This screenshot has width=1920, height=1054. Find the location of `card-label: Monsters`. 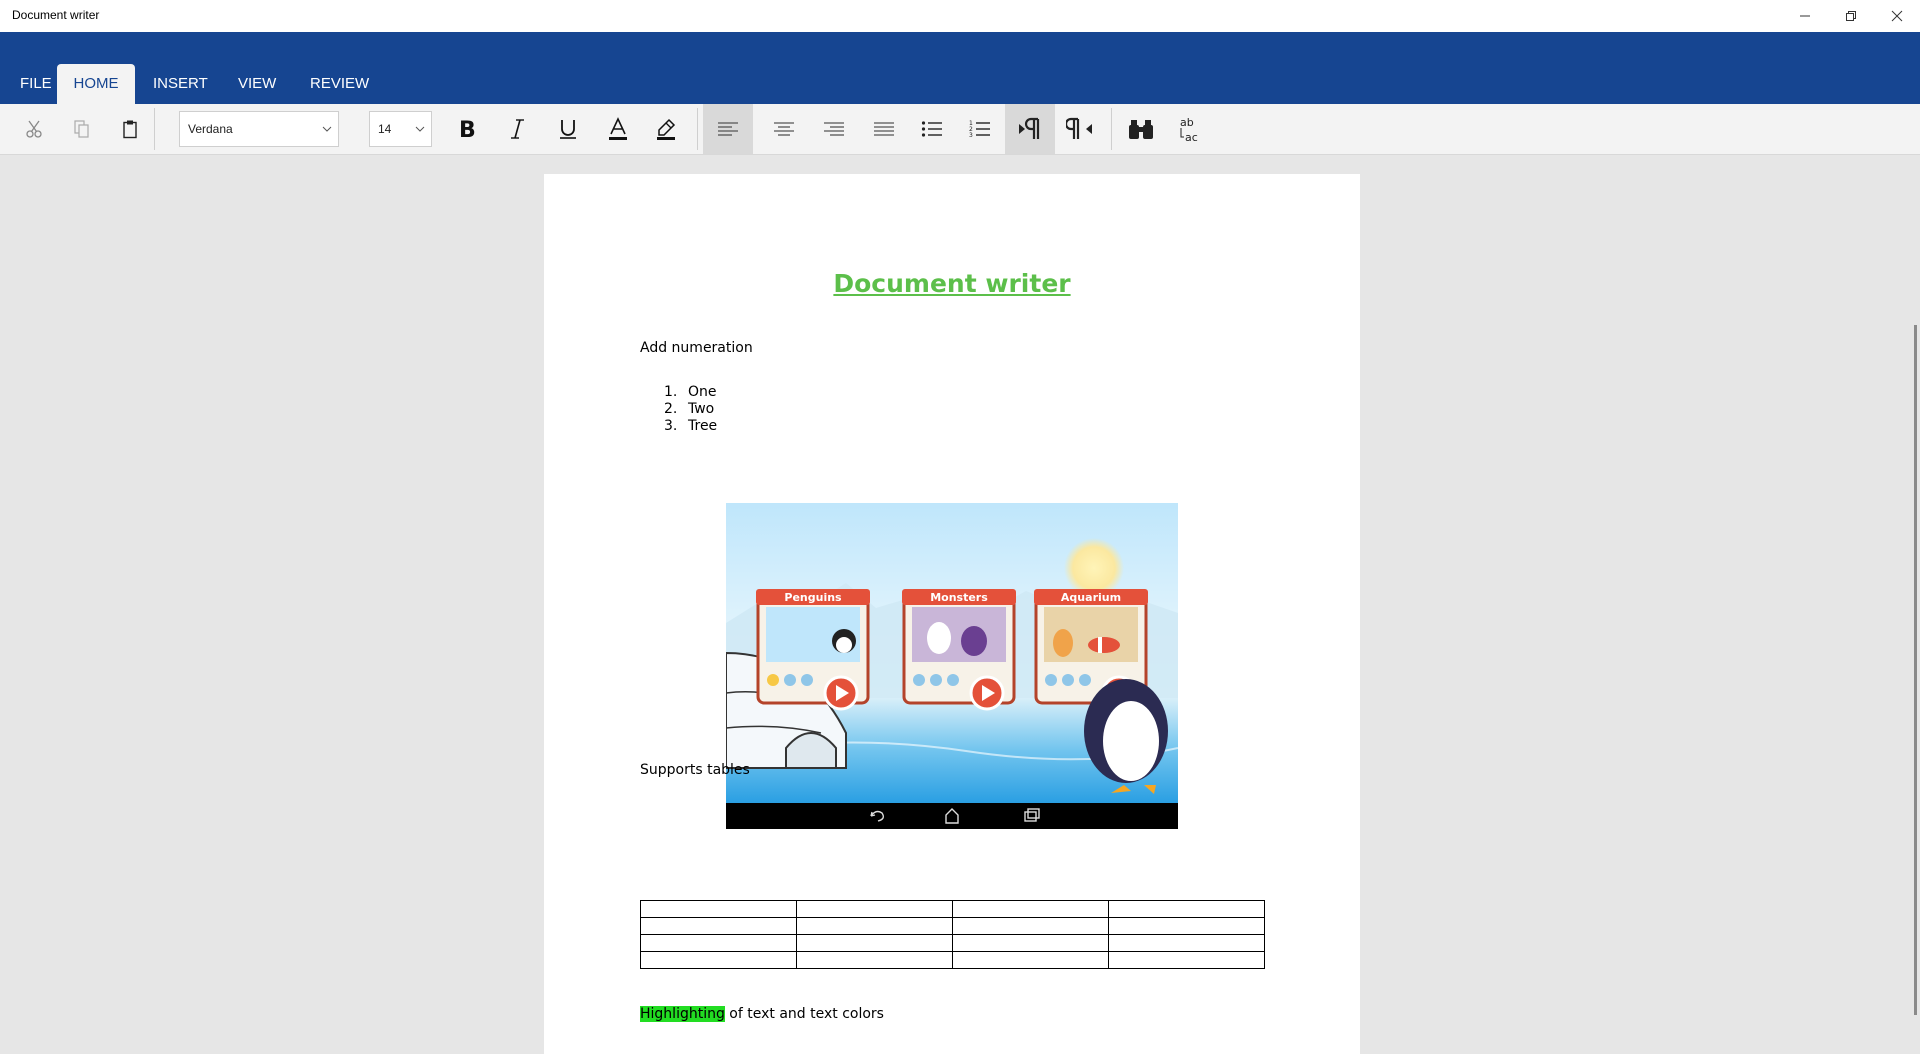

card-label: Monsters is located at coordinates (959, 597).